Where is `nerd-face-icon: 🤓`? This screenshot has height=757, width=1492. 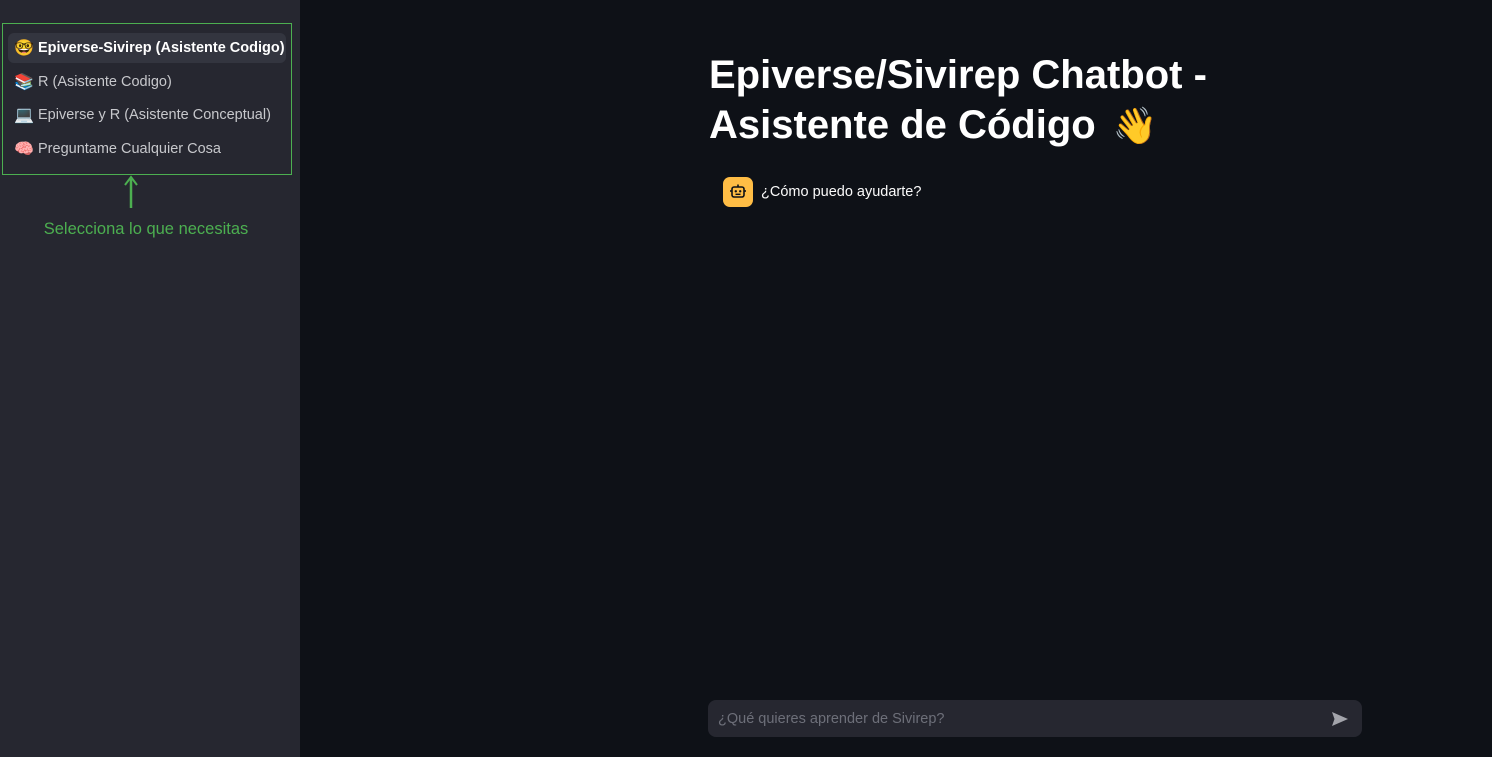 nerd-face-icon: 🤓 is located at coordinates (24, 48).